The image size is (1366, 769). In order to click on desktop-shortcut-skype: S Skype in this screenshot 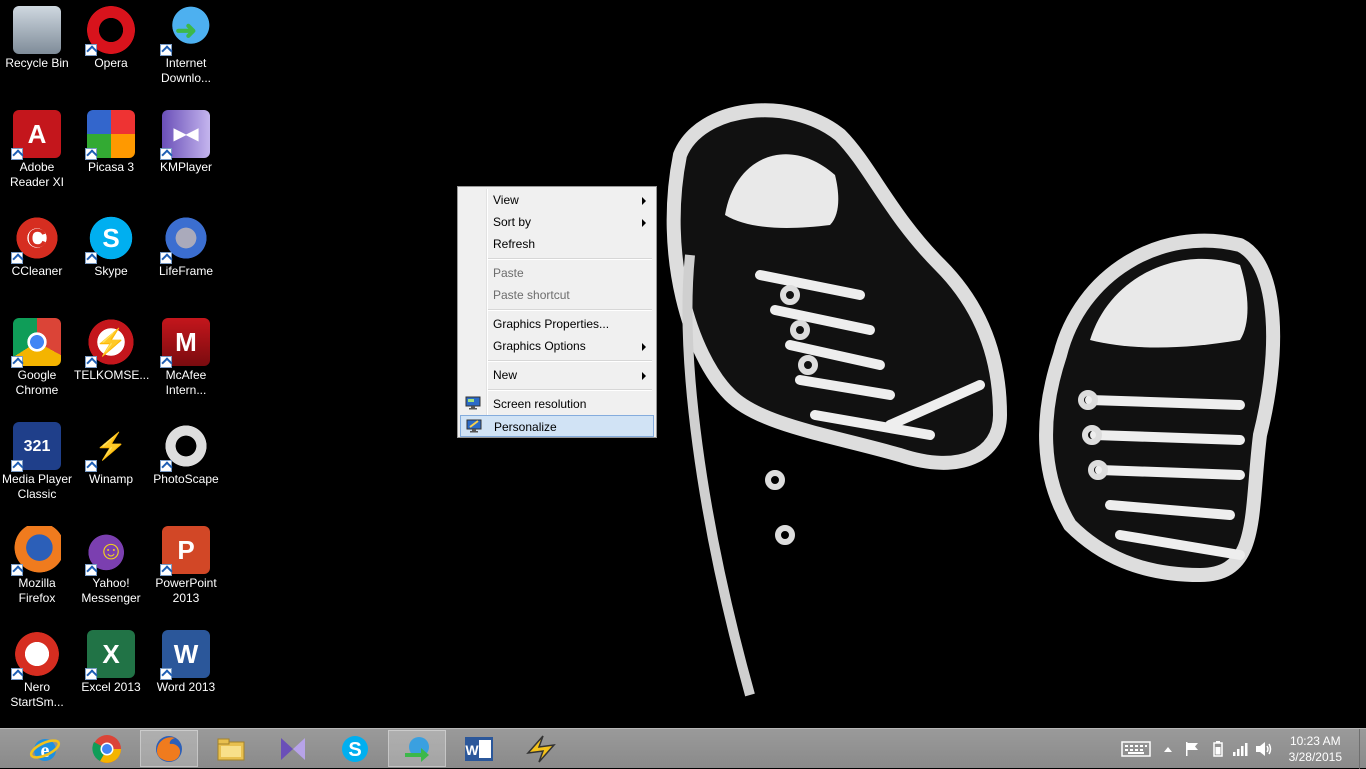, I will do `click(111, 258)`.